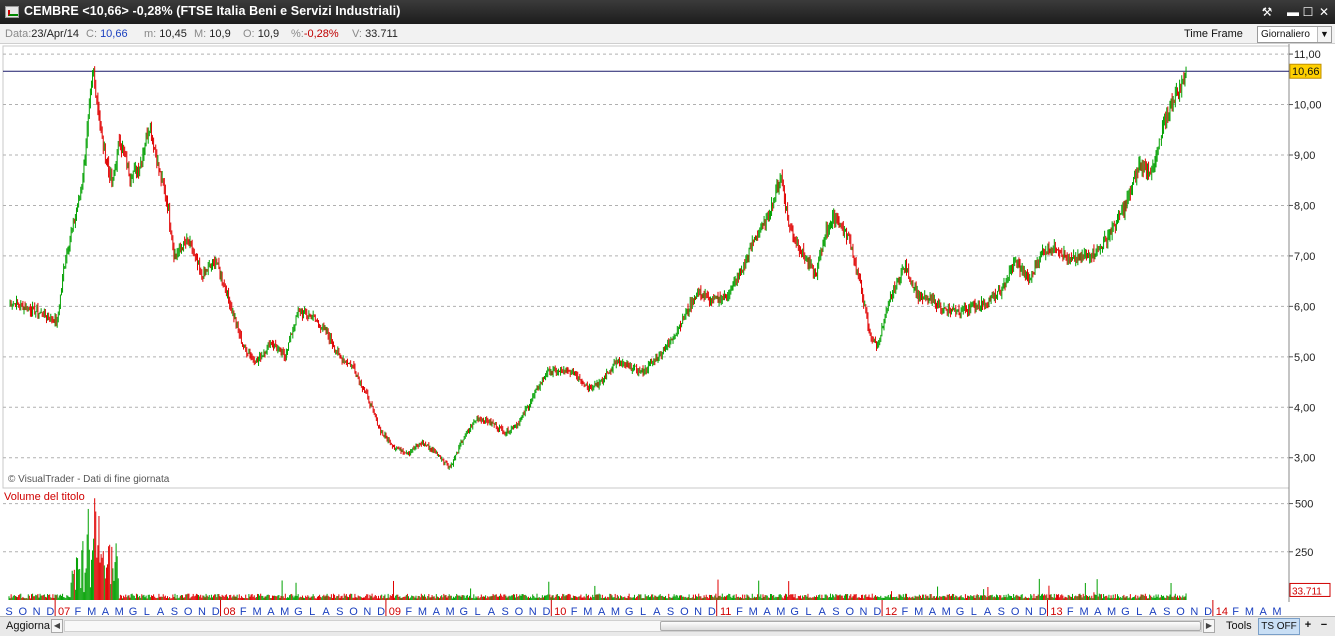 The height and width of the screenshot is (636, 1335). What do you see at coordinates (1279, 626) in the screenshot?
I see `ts-off-button: TS OFF` at bounding box center [1279, 626].